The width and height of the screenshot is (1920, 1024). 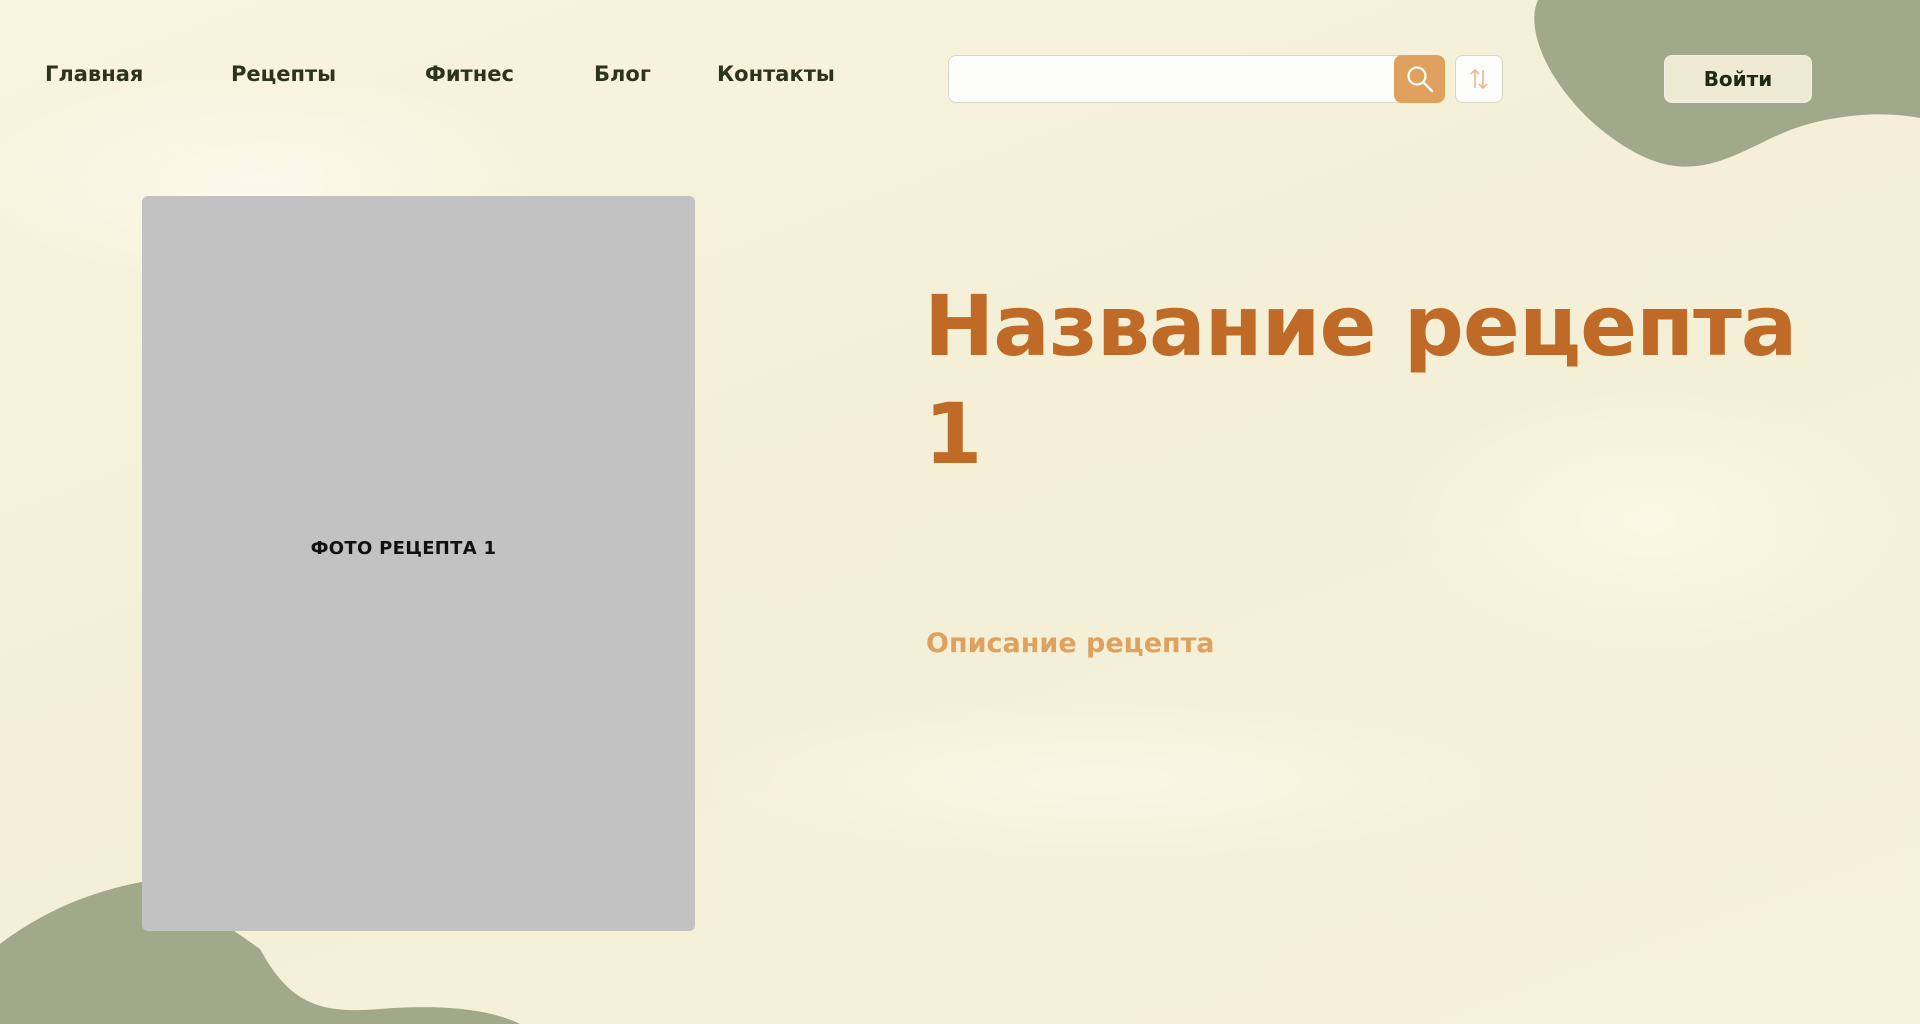 I want to click on login-button: Войти, so click(x=1738, y=79).